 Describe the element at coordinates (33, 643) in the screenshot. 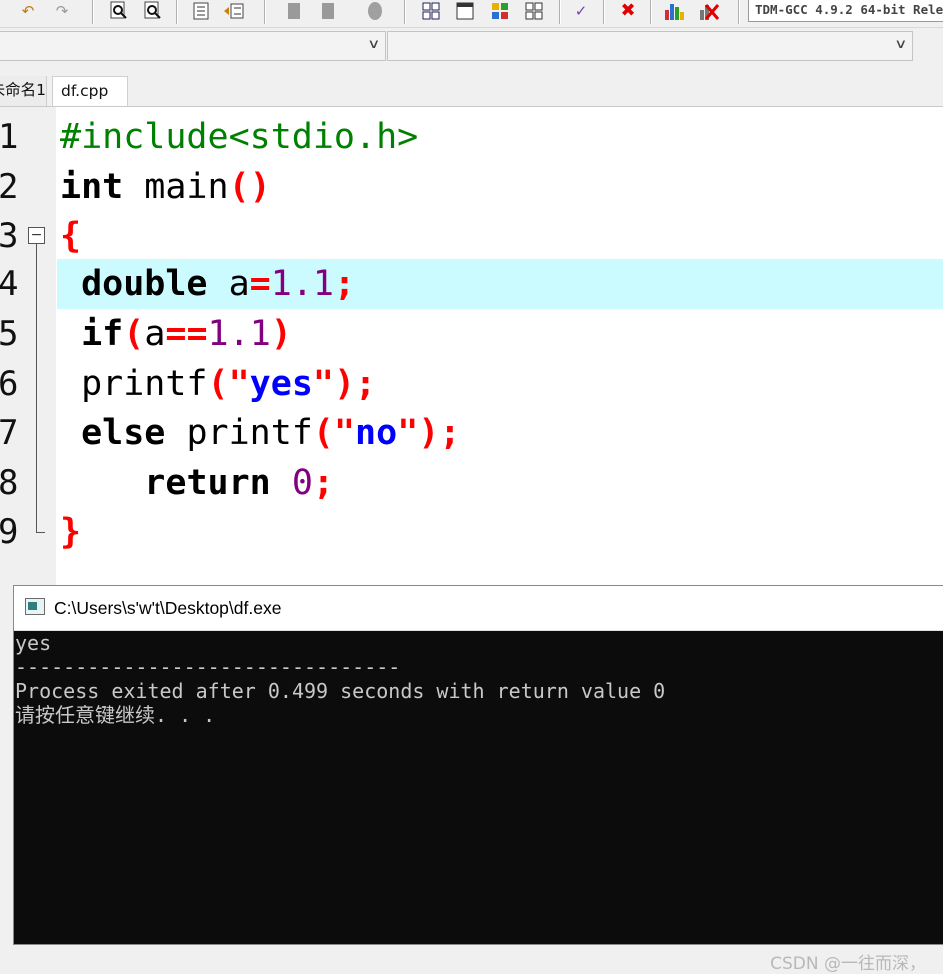

I see `console-line: yes` at that location.